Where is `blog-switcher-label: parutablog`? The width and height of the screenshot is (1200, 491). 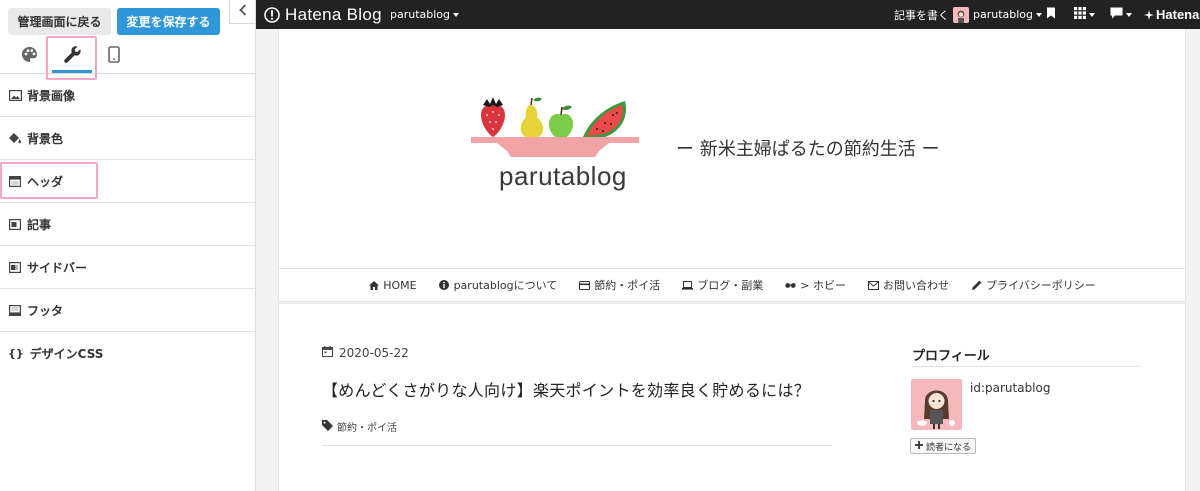 blog-switcher-label: parutablog is located at coordinates (420, 14).